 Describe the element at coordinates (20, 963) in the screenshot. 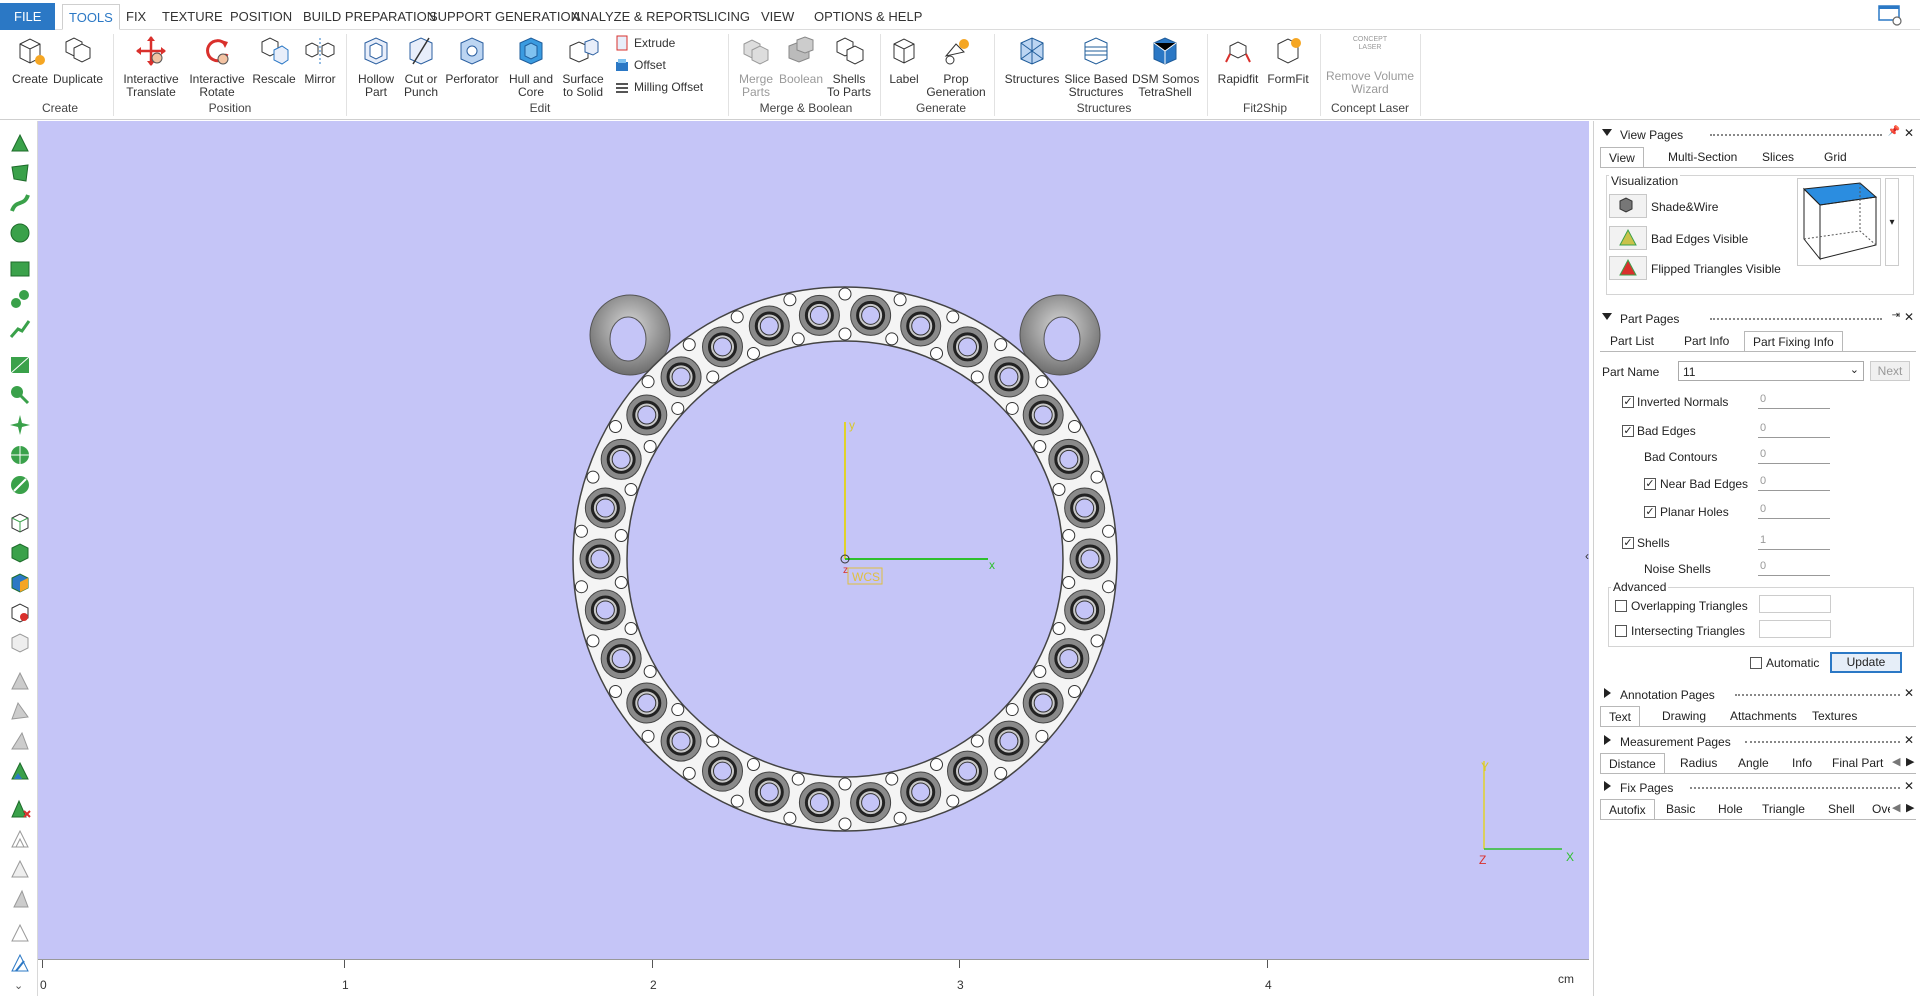

I see `triangle-blue-icon` at that location.